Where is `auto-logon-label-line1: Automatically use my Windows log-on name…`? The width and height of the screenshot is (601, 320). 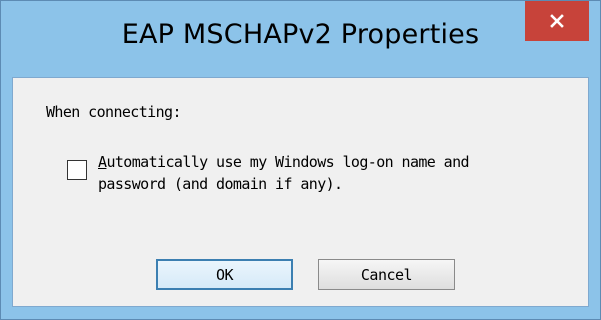
auto-logon-label-line1: Automatically use my Windows log-on name… is located at coordinates (333, 162).